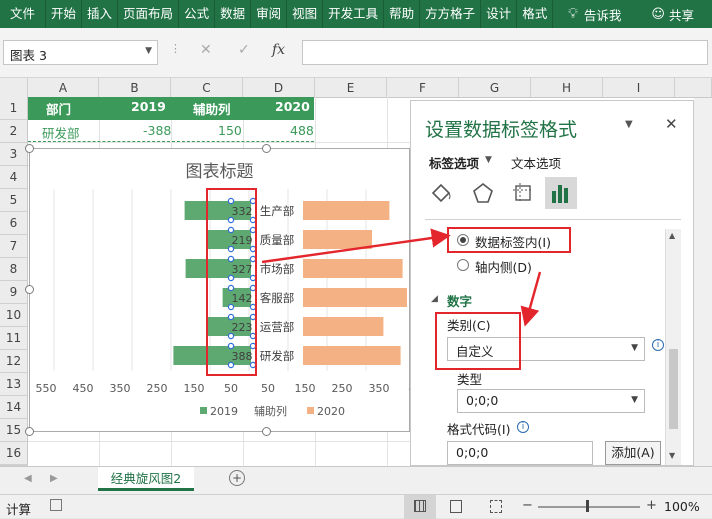 The image size is (712, 519). I want to click on col-header: H, so click(567, 88).